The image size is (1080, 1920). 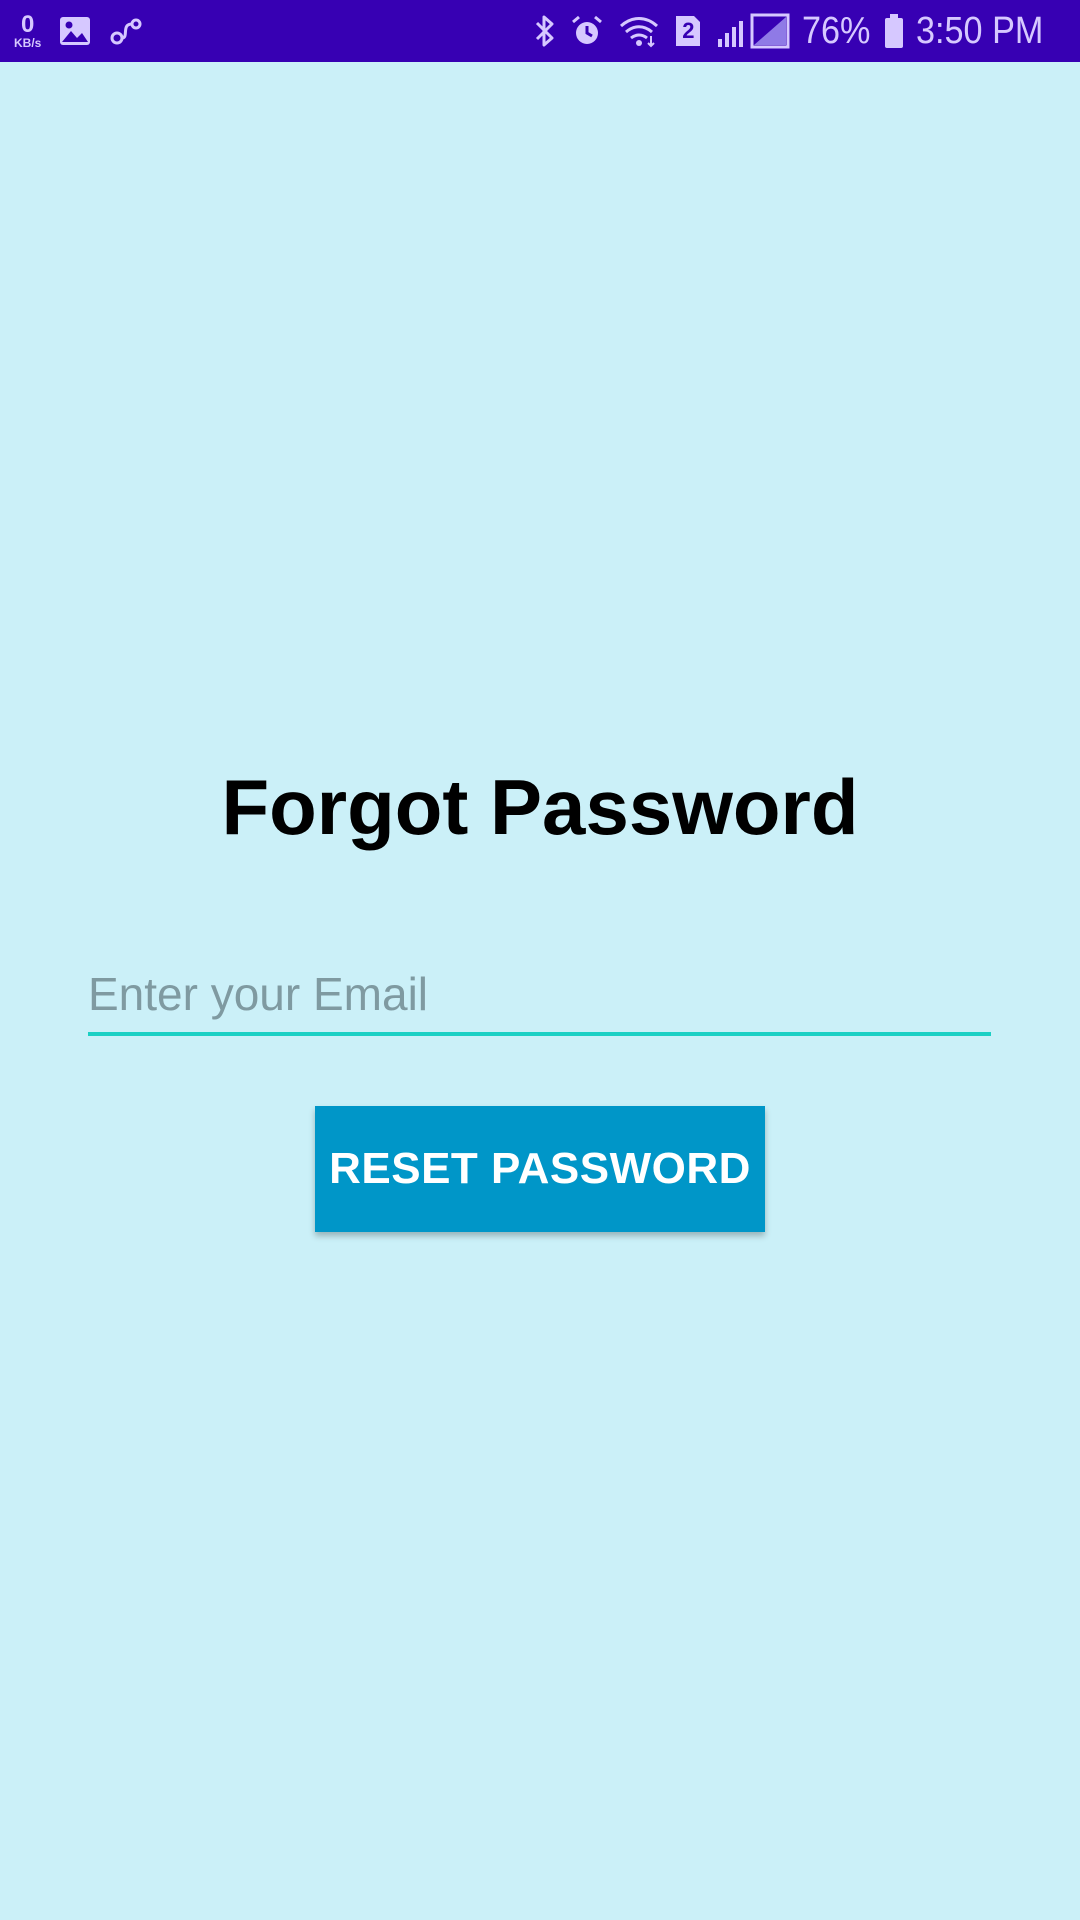 I want to click on reset-password-button: RESET PASSWORD, so click(x=540, y=1169).